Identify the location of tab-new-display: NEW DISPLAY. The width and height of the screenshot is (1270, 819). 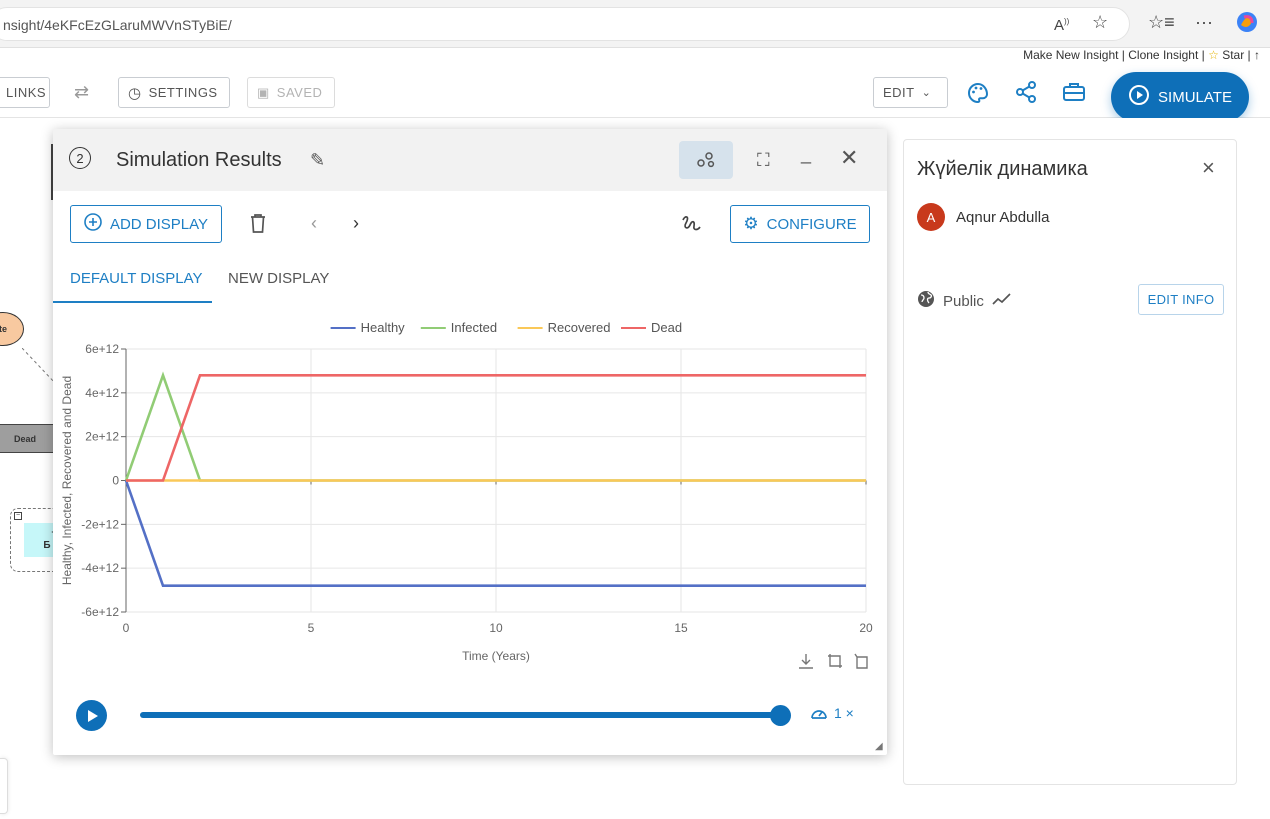
(278, 278).